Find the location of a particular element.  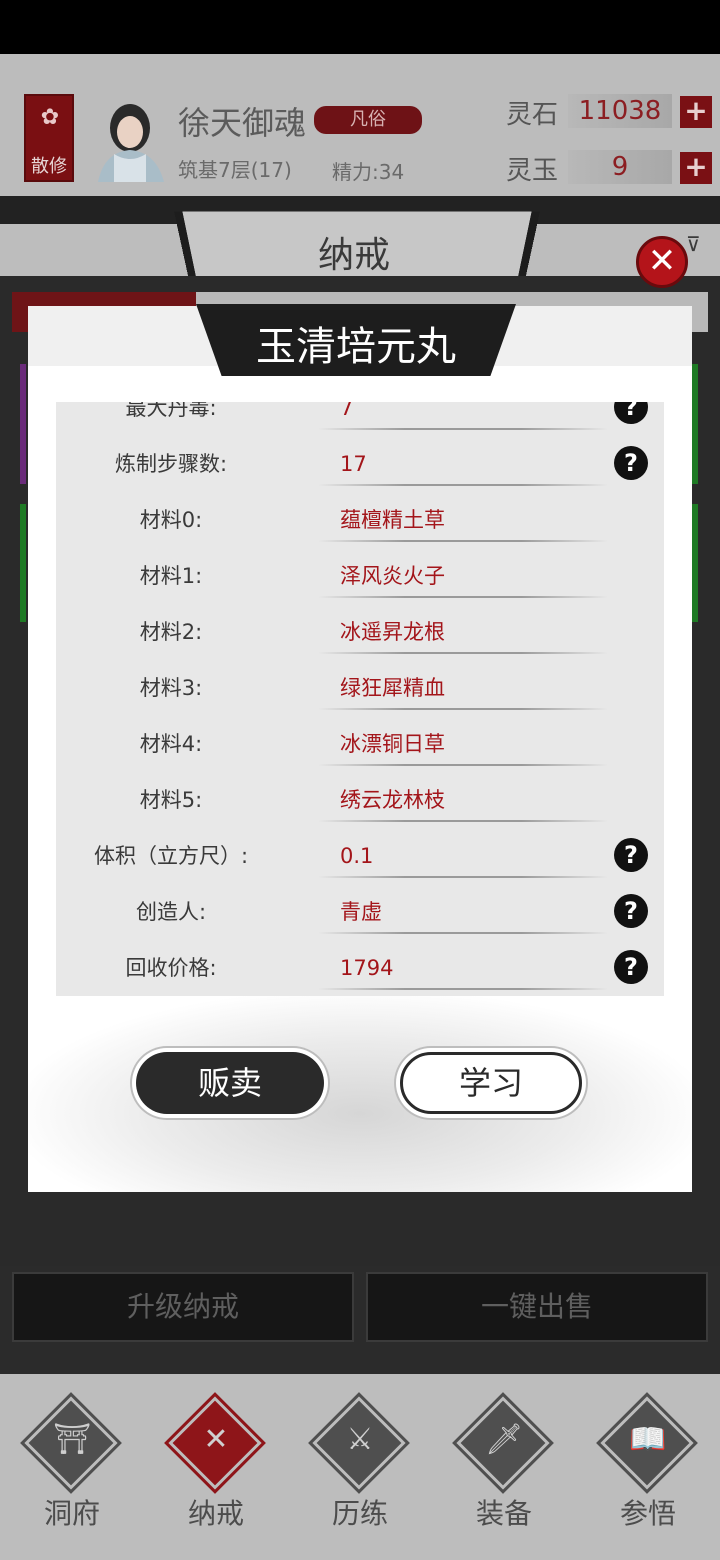

property-row: 炼制步骤数: 17? is located at coordinates (360, 464).